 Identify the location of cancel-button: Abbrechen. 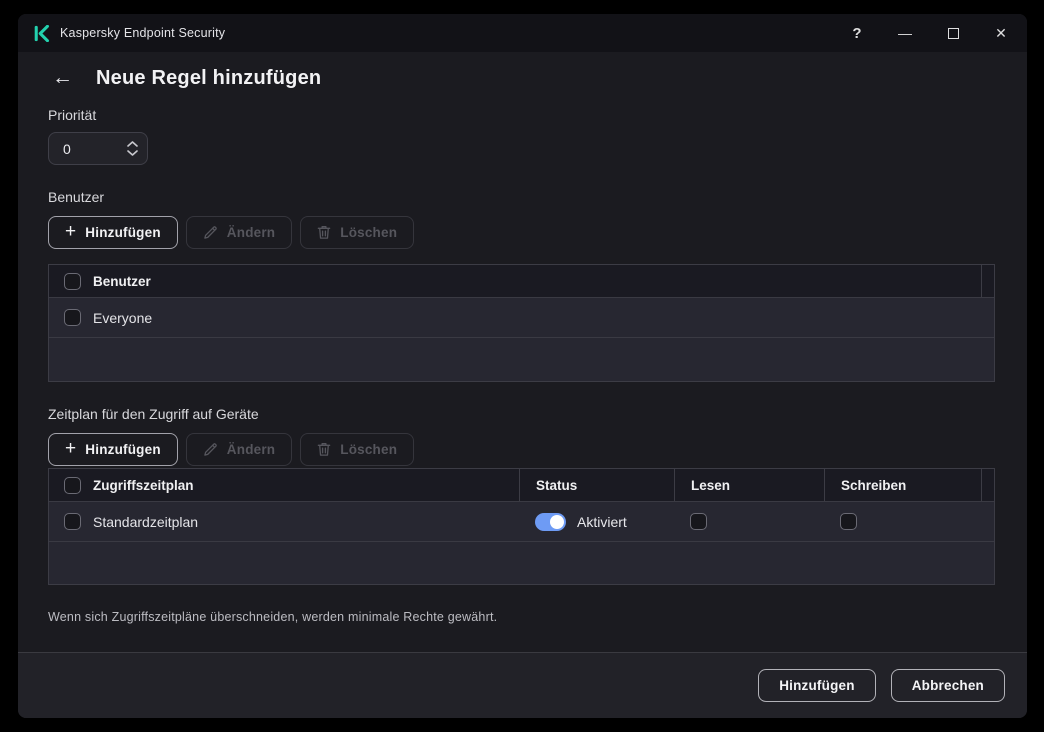
(947, 685).